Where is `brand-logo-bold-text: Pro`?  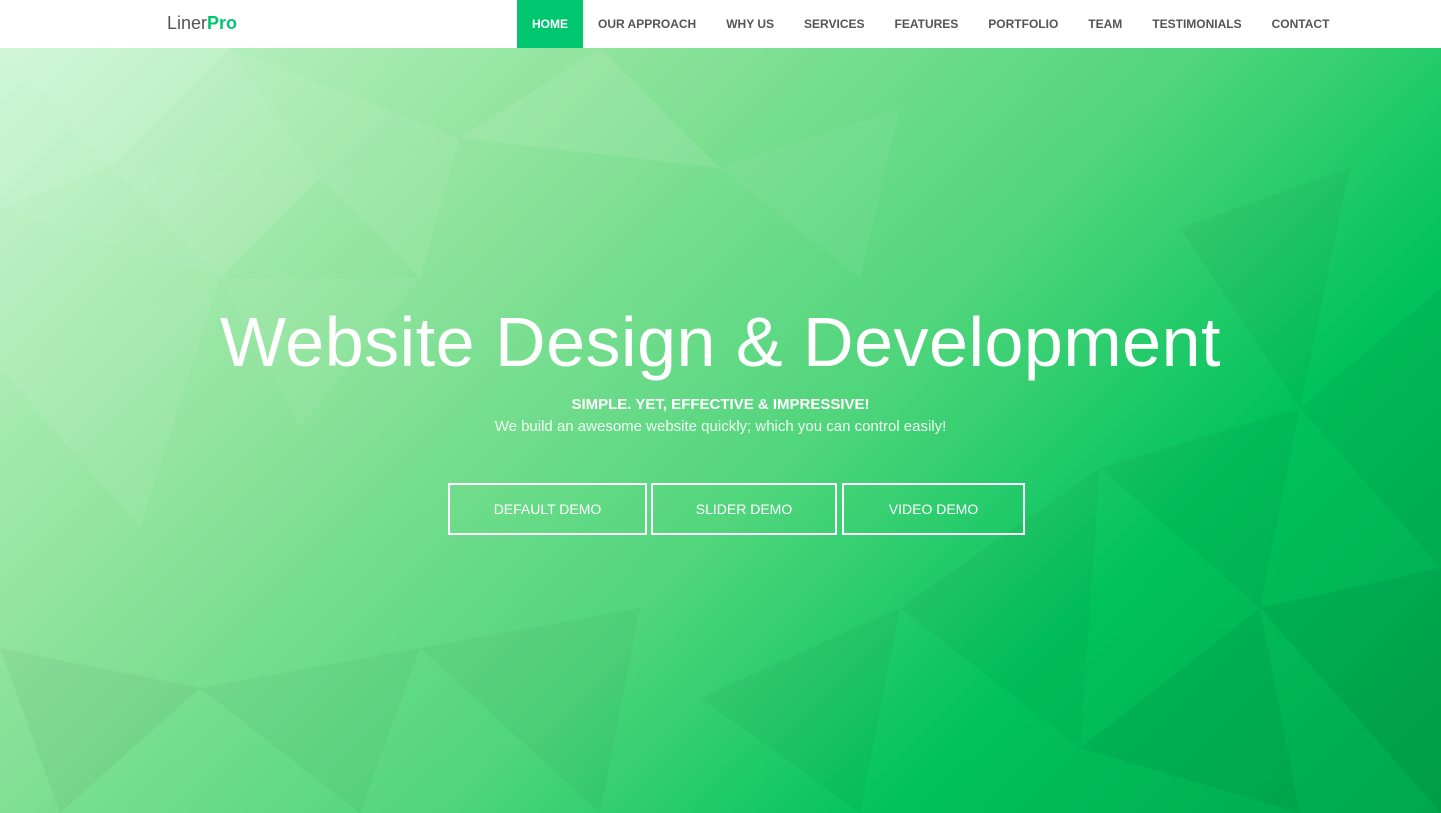
brand-logo-bold-text: Pro is located at coordinates (222, 23).